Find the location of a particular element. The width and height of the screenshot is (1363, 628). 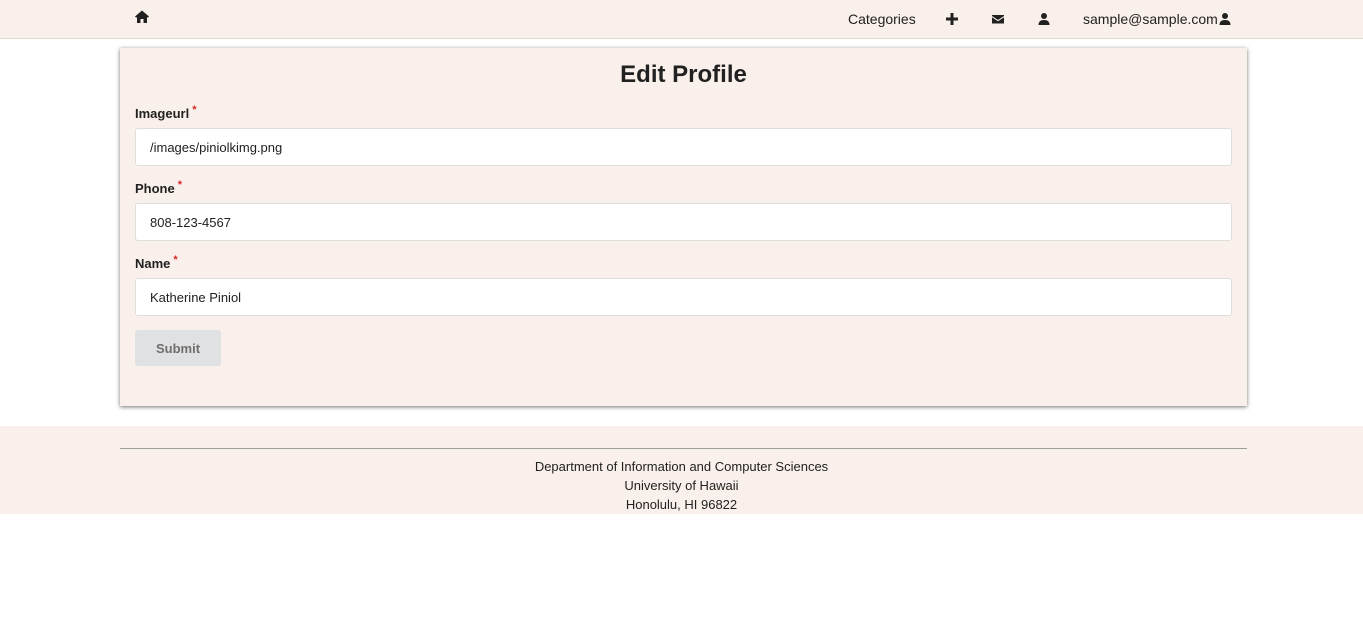

user-account-menu: sample@sample.com is located at coordinates (1157, 19).